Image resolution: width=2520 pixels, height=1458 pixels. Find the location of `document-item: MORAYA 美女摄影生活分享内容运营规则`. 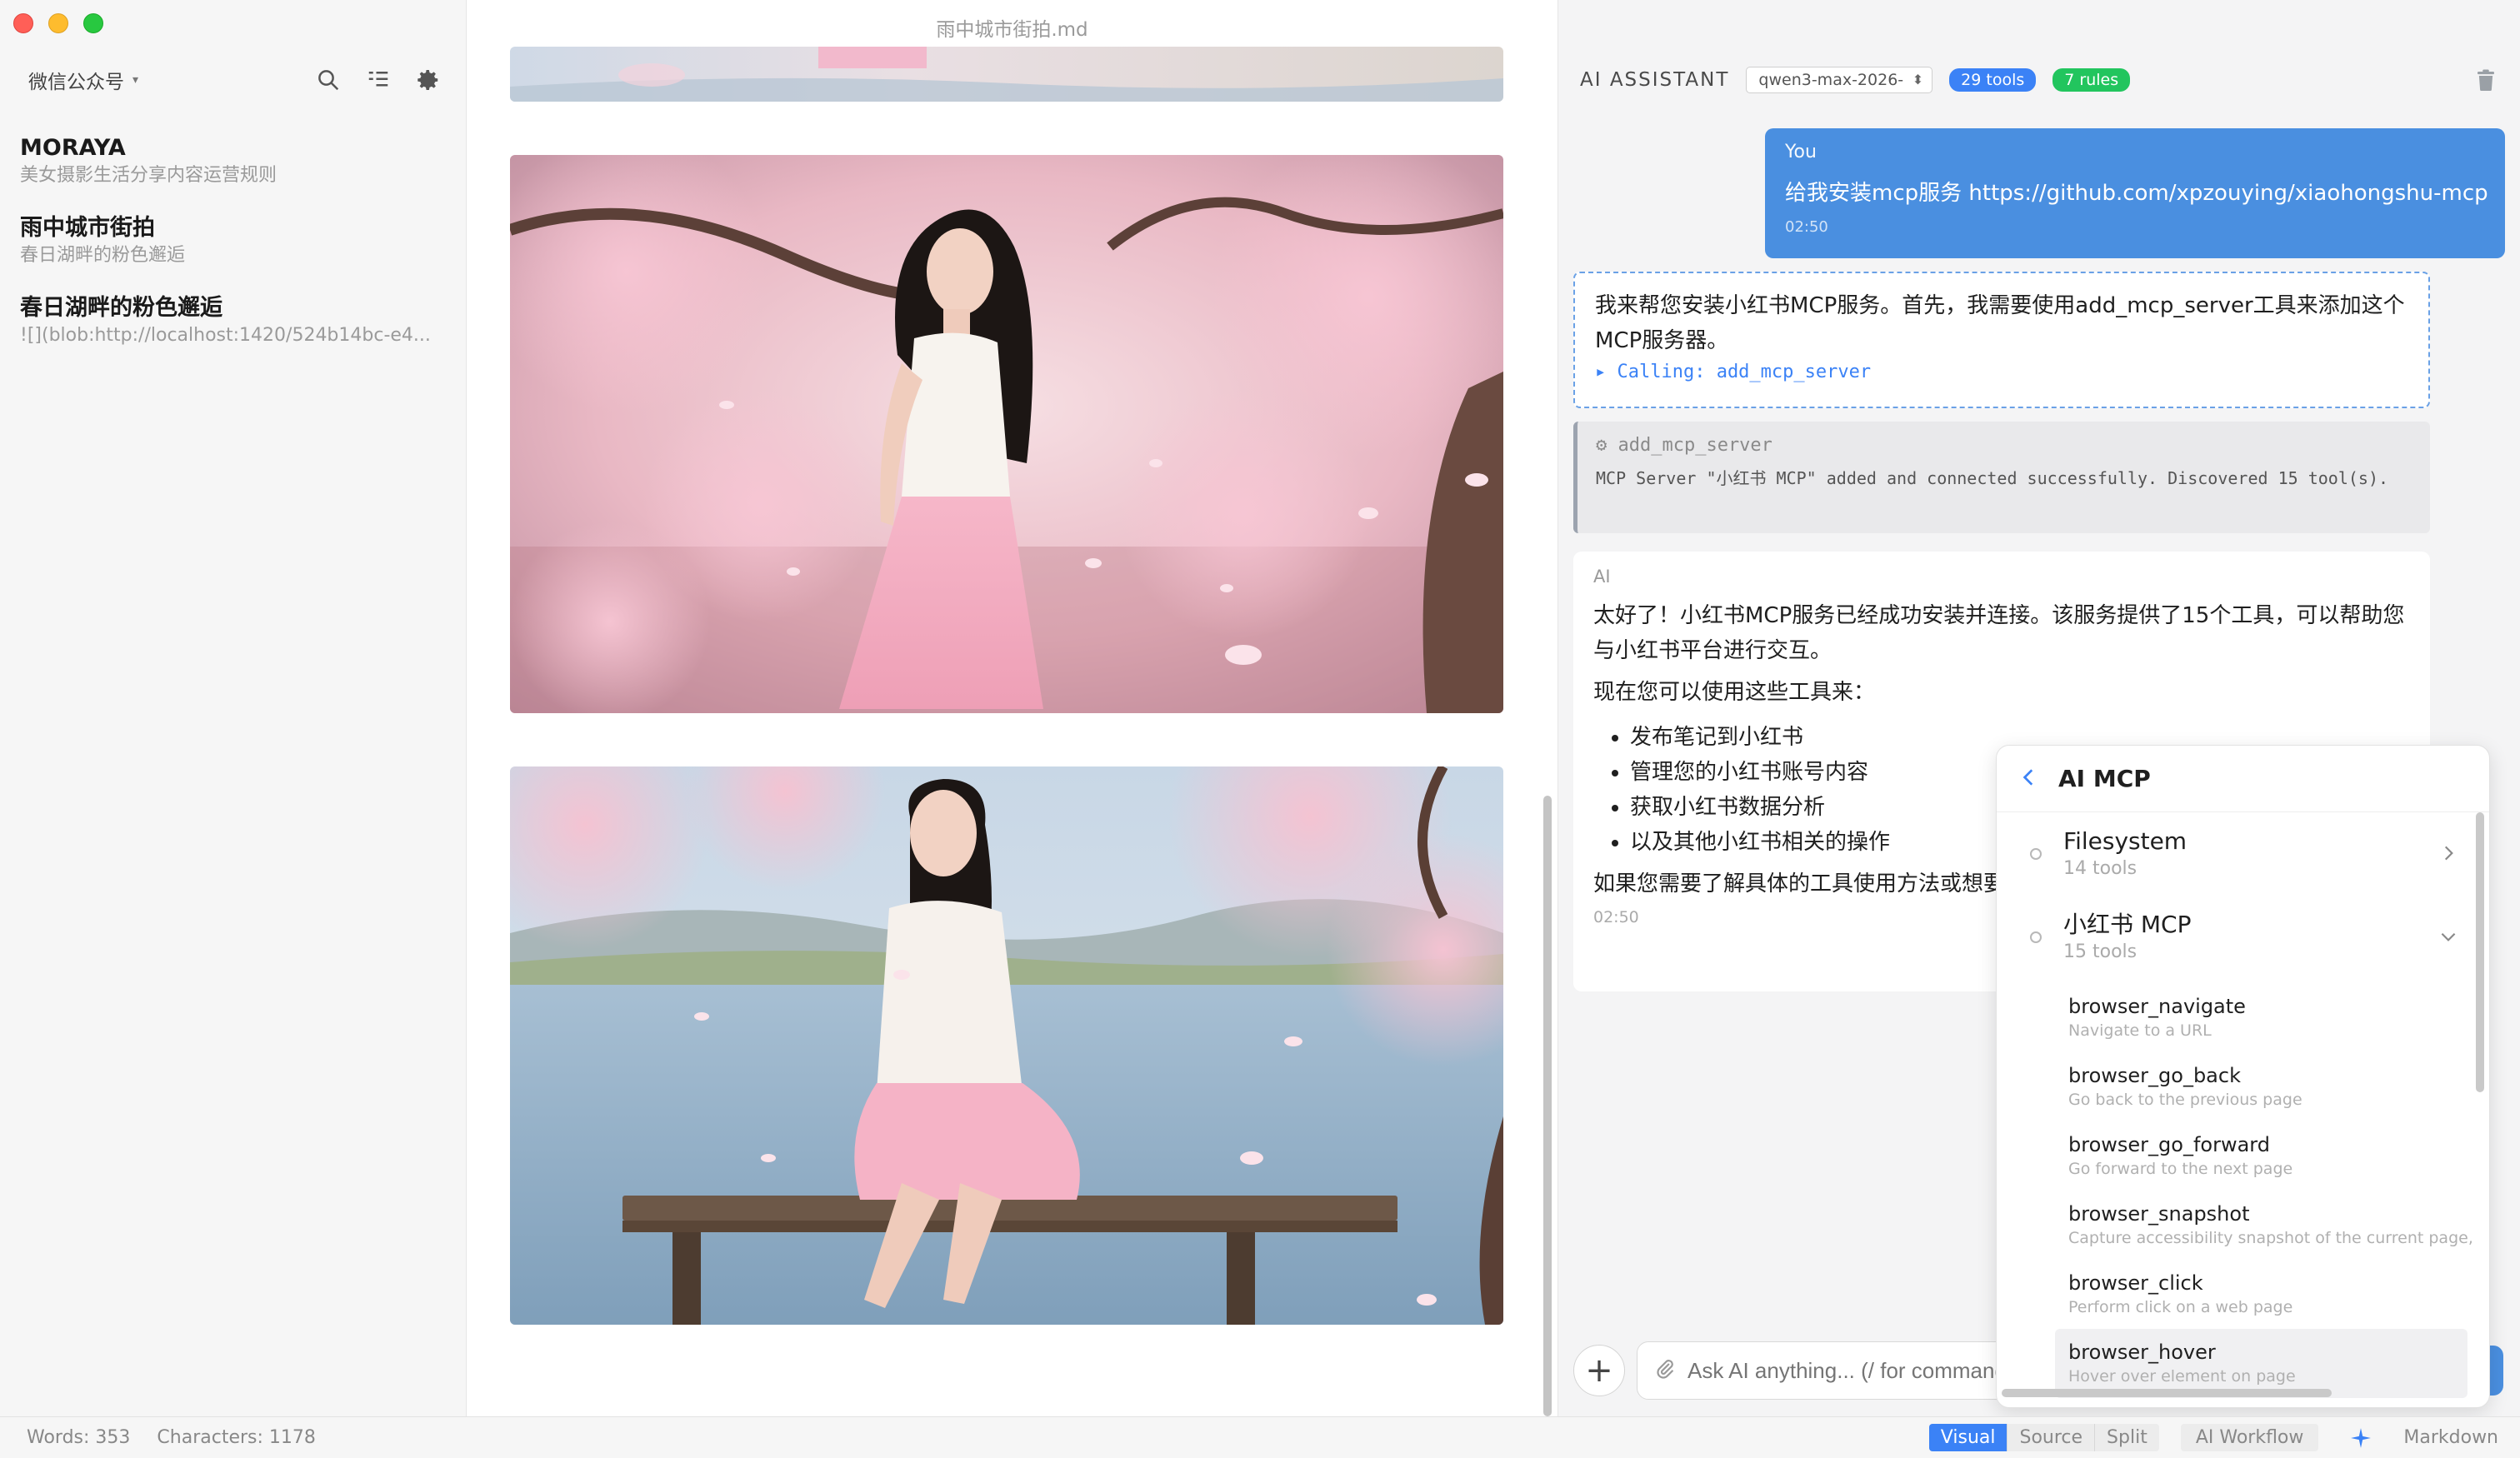

document-item: MORAYA 美女摄影生活分享内容运营规则 is located at coordinates (234, 160).